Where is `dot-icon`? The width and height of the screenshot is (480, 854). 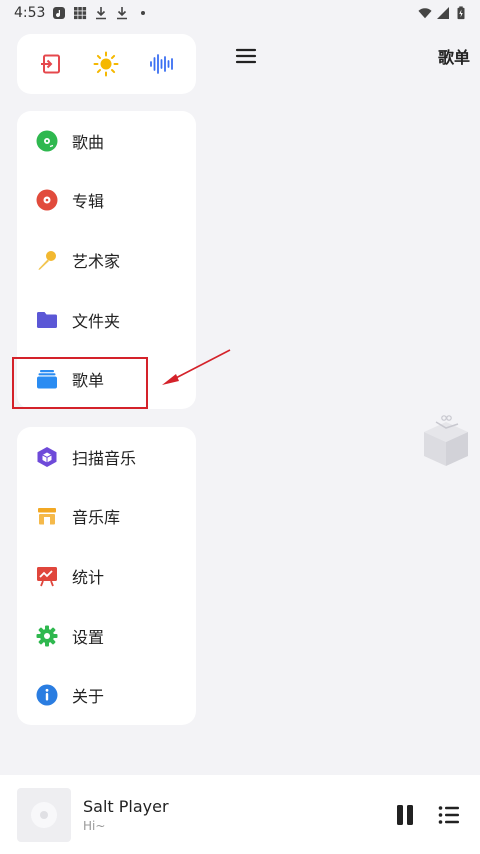
dot-icon is located at coordinates (143, 13).